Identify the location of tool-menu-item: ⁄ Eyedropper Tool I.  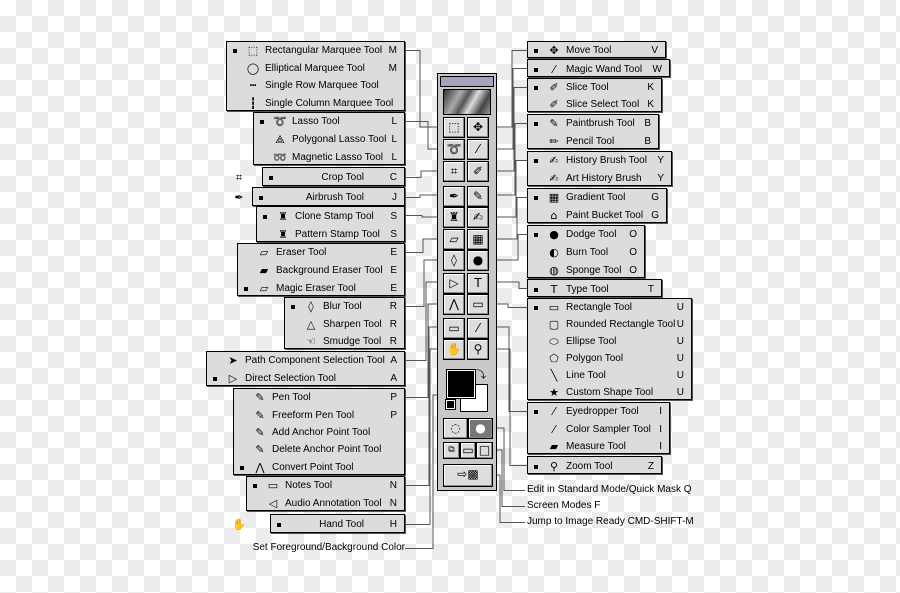
(598, 411).